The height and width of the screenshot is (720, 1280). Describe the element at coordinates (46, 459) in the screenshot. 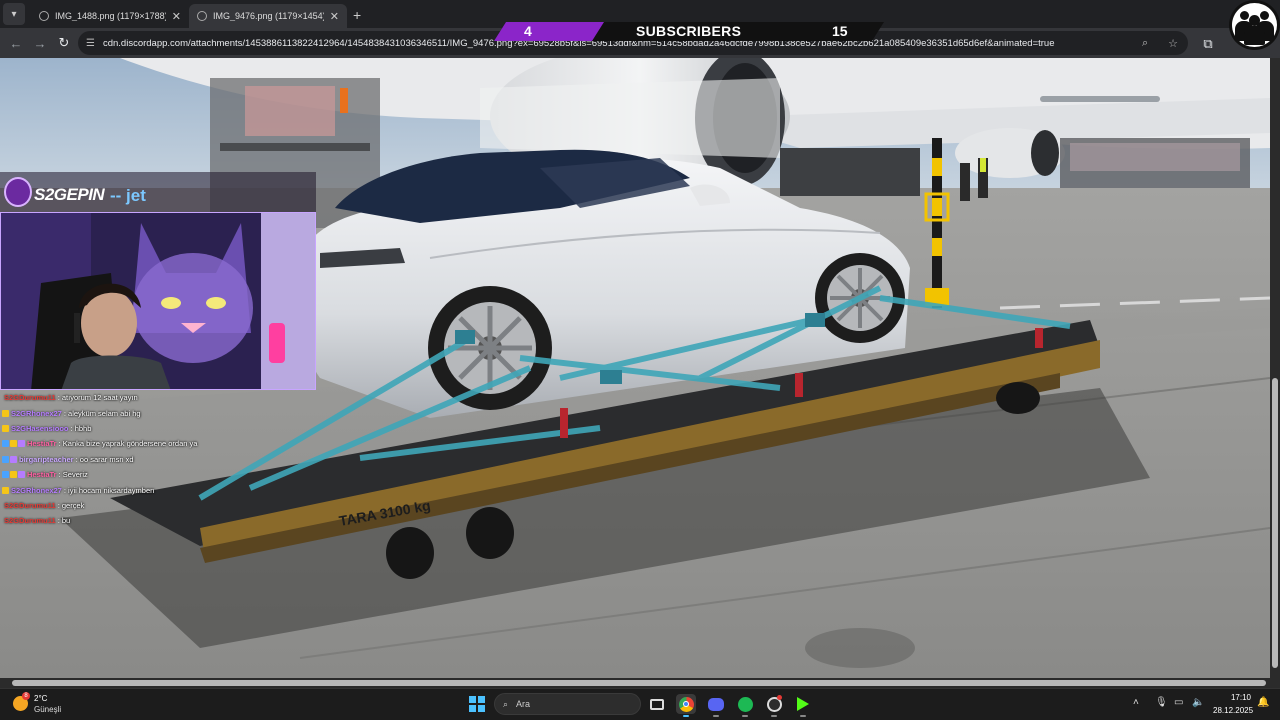

I see `chat-username: birgaripteacher` at that location.